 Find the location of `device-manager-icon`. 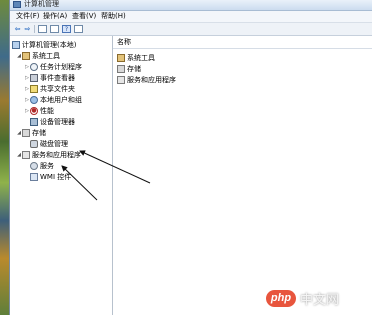

device-manager-icon is located at coordinates (34, 121).